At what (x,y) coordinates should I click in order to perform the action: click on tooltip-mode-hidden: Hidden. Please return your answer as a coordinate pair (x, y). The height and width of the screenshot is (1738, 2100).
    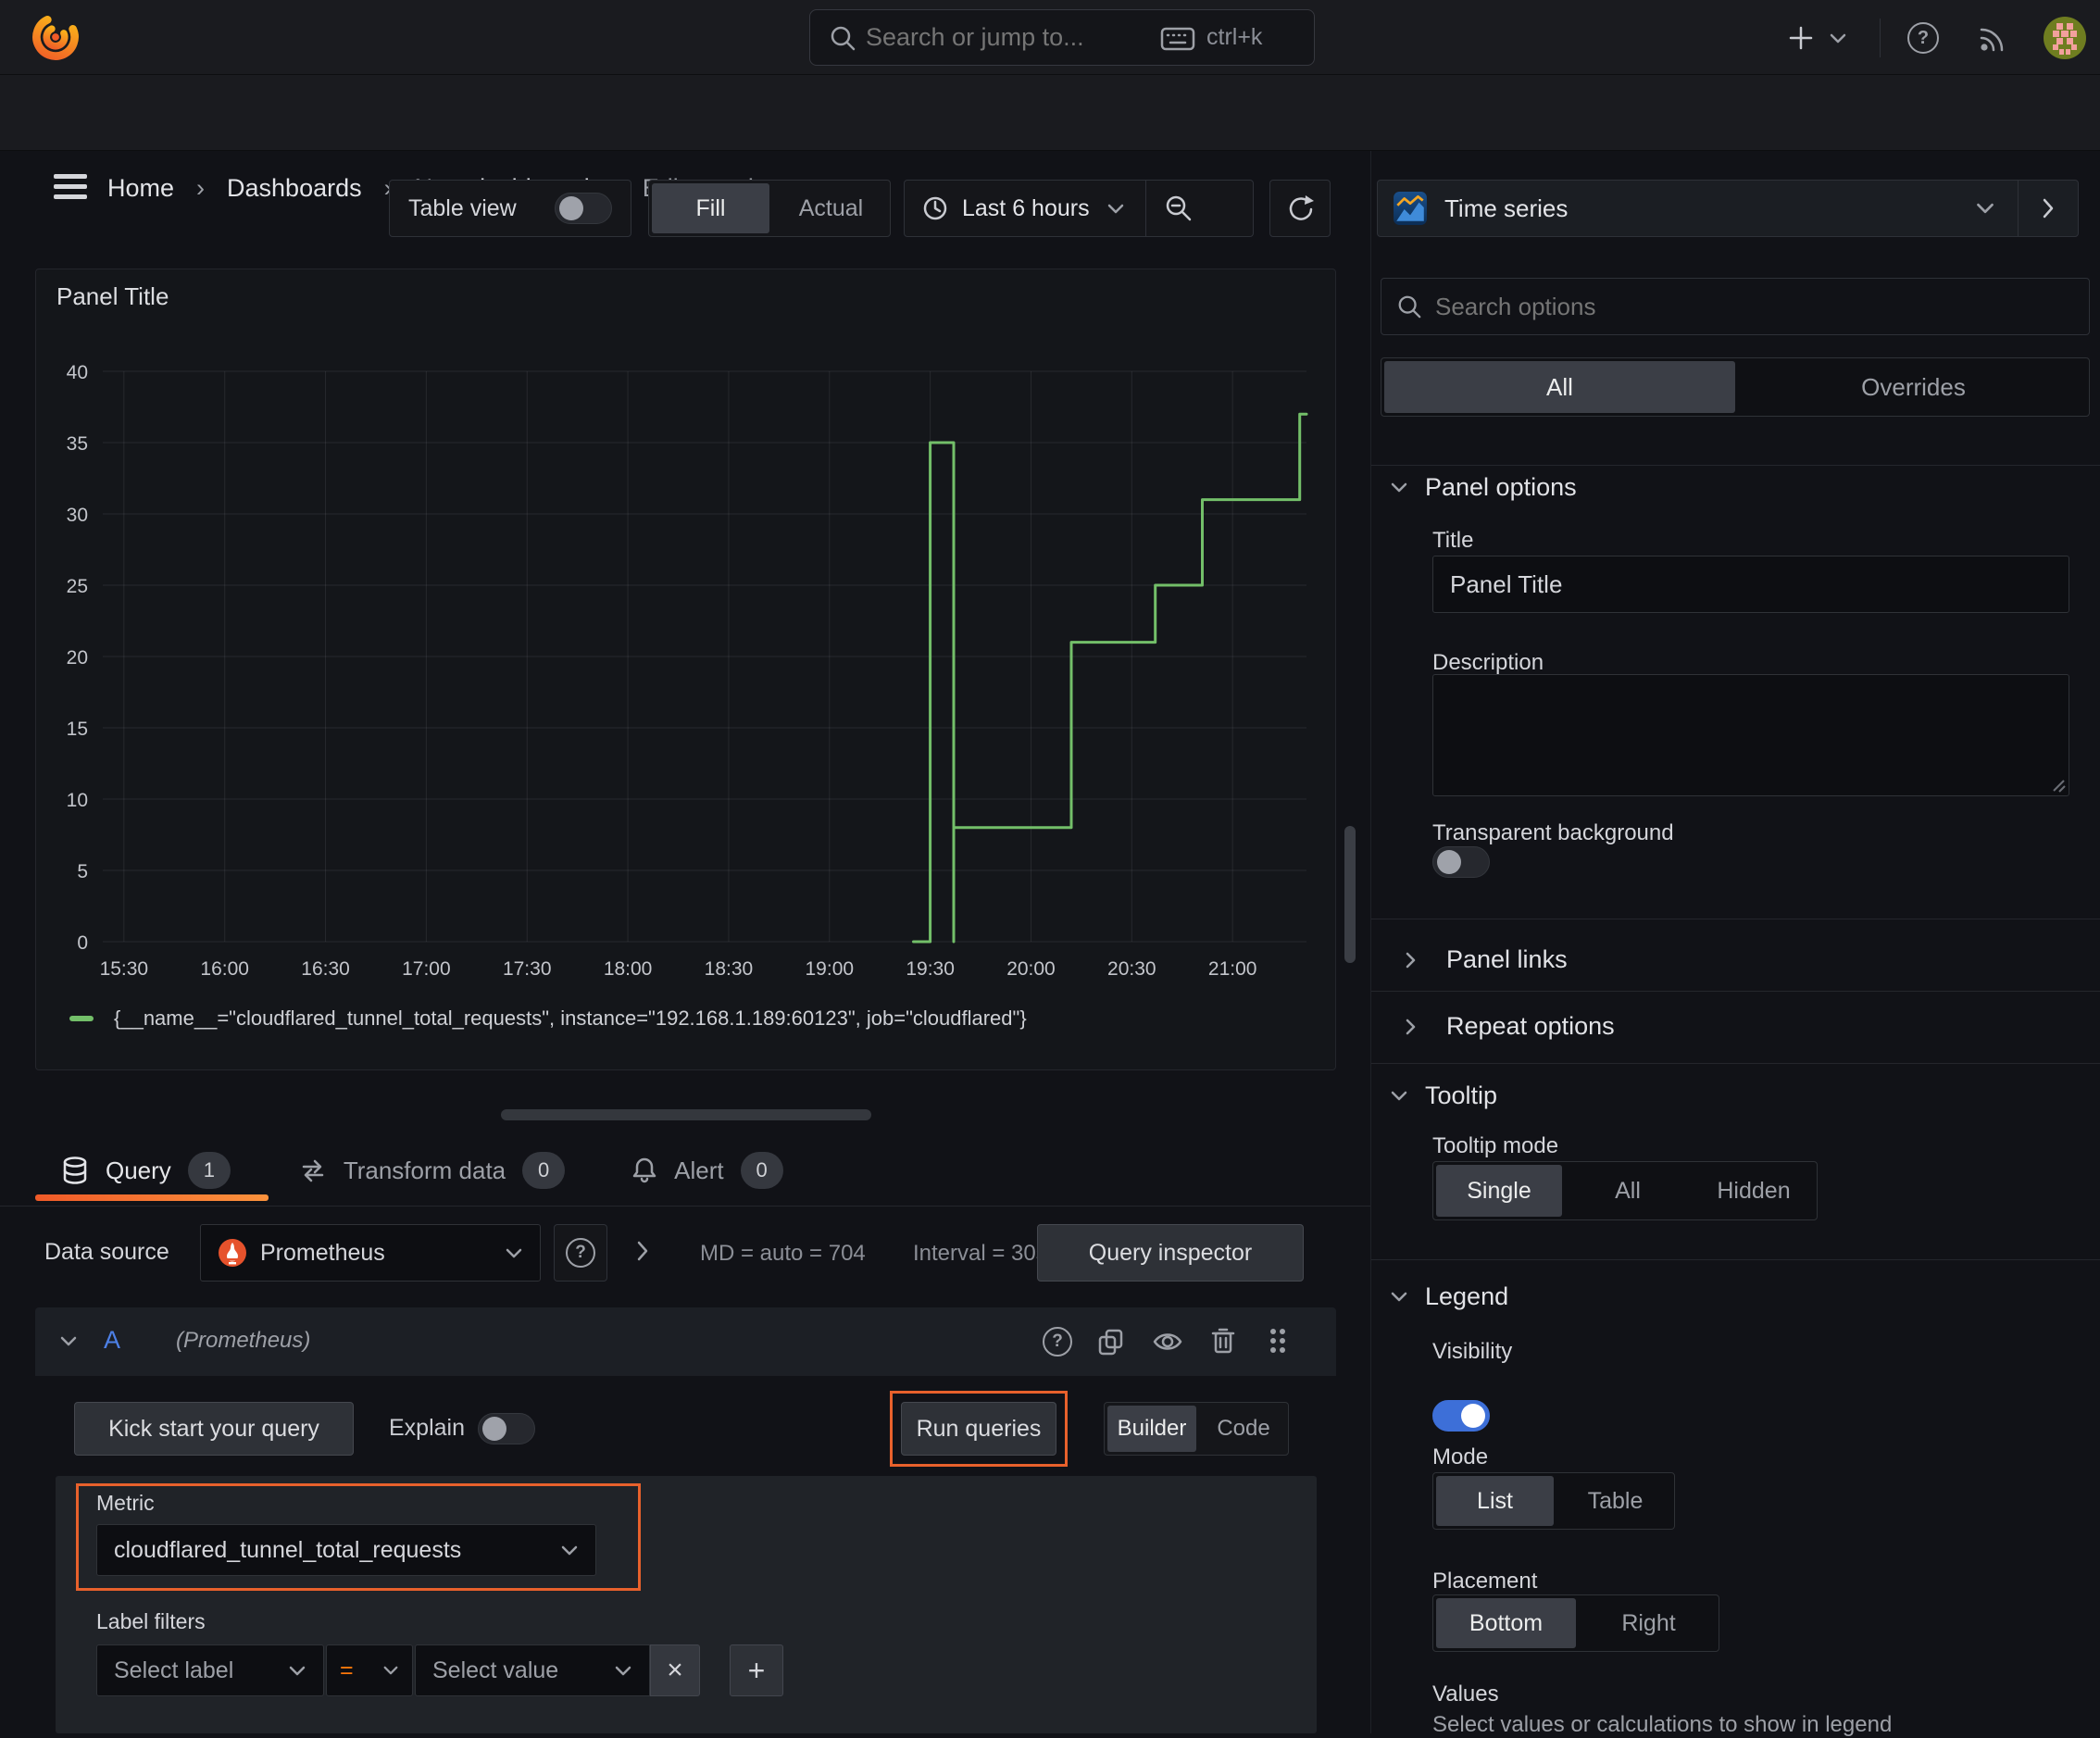
    Looking at the image, I should click on (1754, 1190).